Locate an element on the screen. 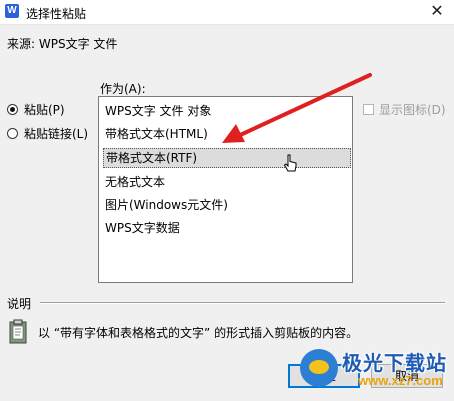 Image resolution: width=454 pixels, height=401 pixels. mouse-cursor-icon is located at coordinates (290, 163).